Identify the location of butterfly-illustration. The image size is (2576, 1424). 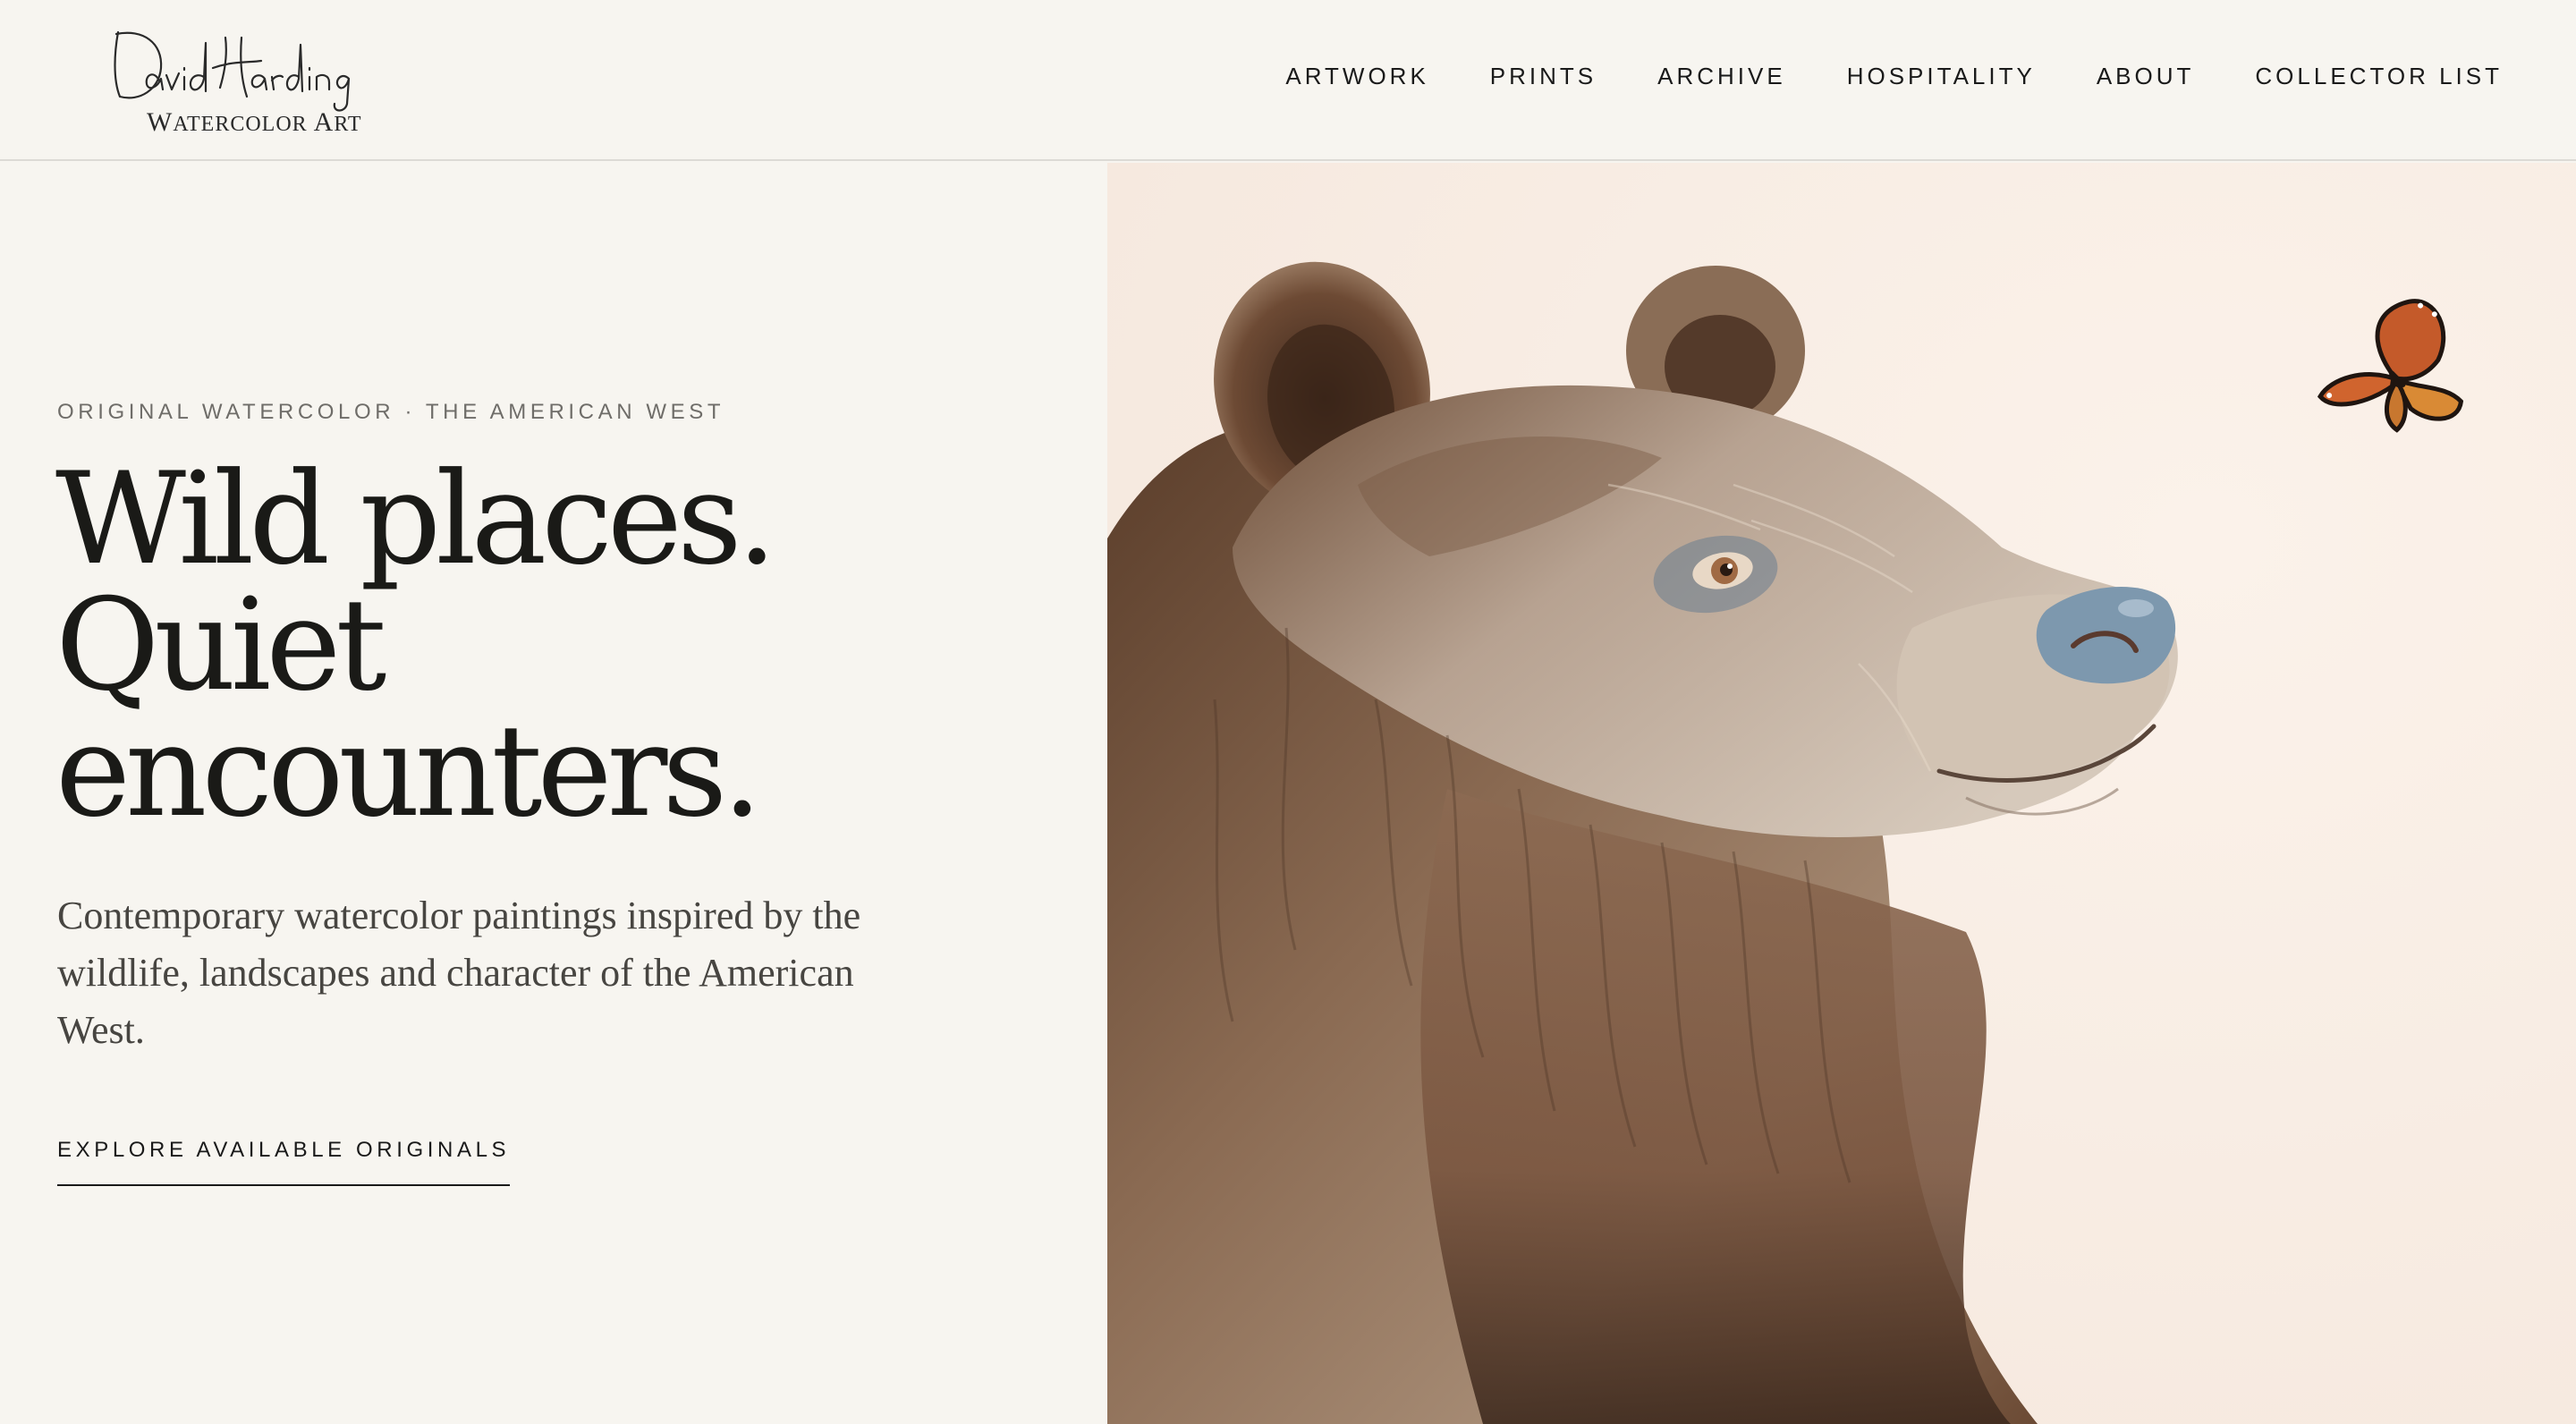
(2390, 366).